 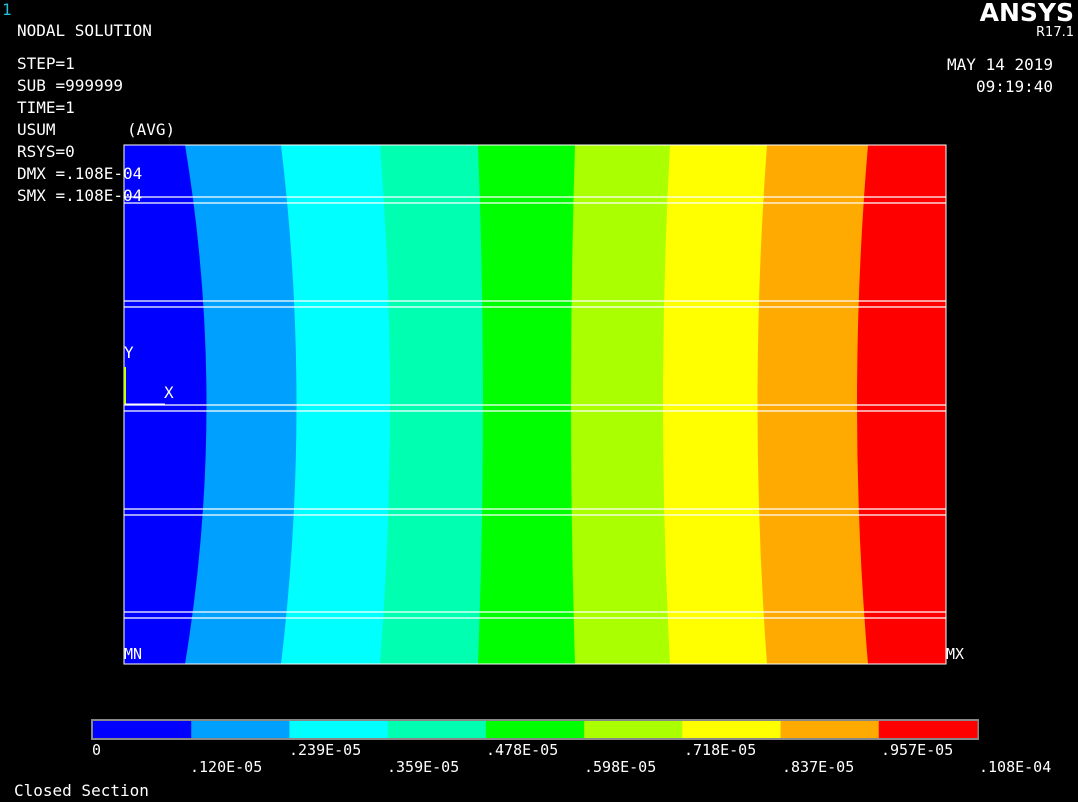 I want to click on cb-top-label: .718E-05, so click(x=720, y=750).